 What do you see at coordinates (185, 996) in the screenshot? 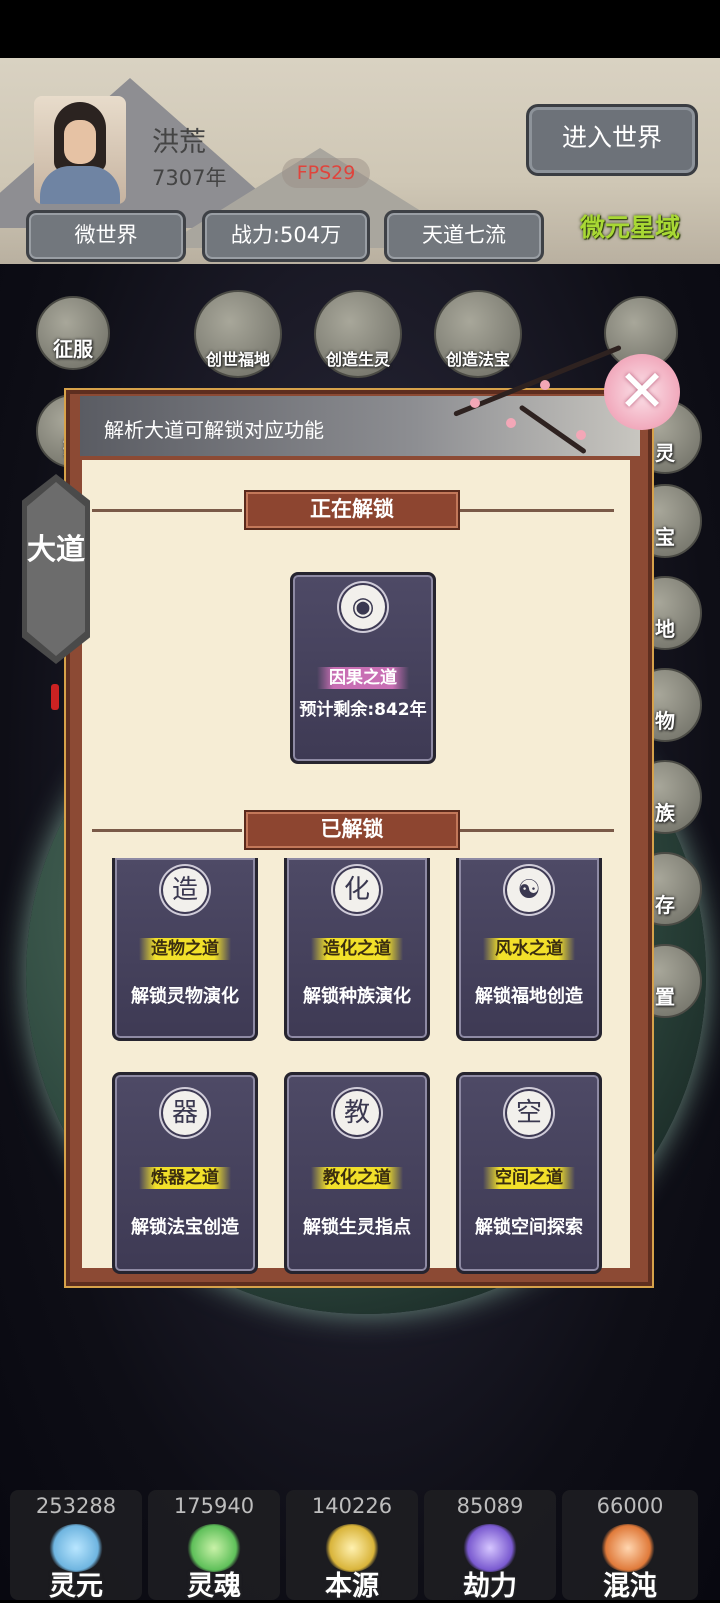
I see `dao-desc: 解锁灵物演化` at bounding box center [185, 996].